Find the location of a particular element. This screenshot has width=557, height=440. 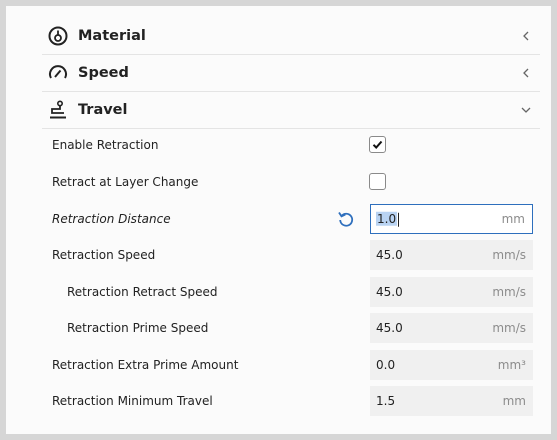

reset-icon is located at coordinates (346, 219).